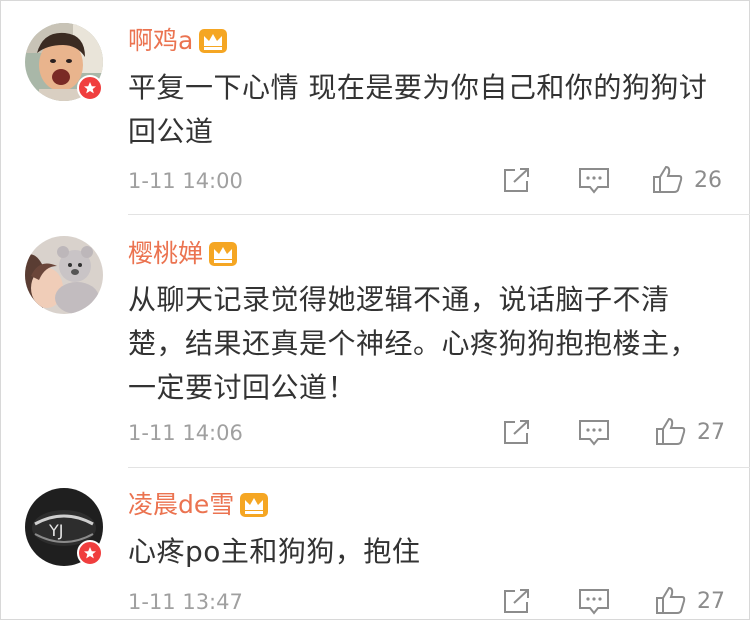 The image size is (750, 620). Describe the element at coordinates (165, 254) in the screenshot. I see `username: 樱桃婵` at that location.